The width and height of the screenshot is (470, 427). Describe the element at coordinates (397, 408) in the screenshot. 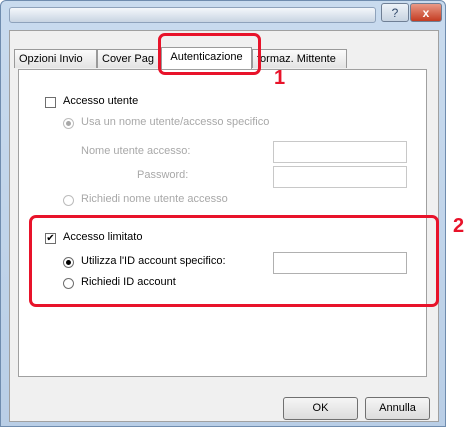

I see `cancel-button: Annulla` at that location.